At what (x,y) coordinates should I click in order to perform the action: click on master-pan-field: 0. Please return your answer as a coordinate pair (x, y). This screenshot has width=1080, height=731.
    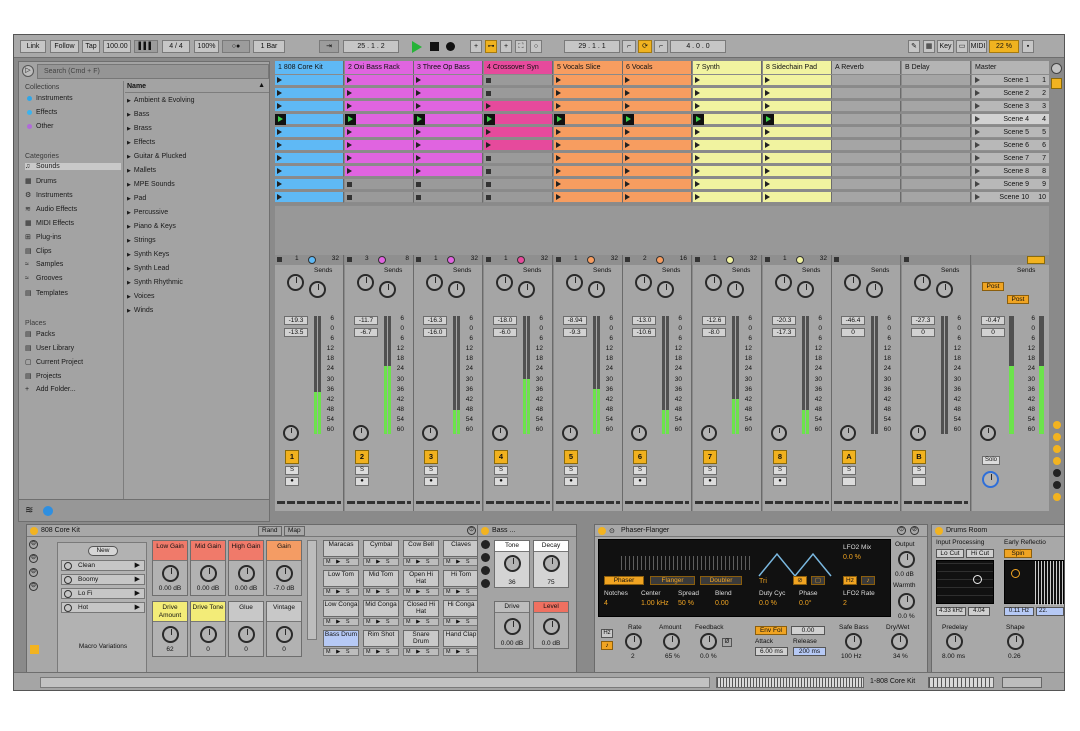
    Looking at the image, I should click on (993, 332).